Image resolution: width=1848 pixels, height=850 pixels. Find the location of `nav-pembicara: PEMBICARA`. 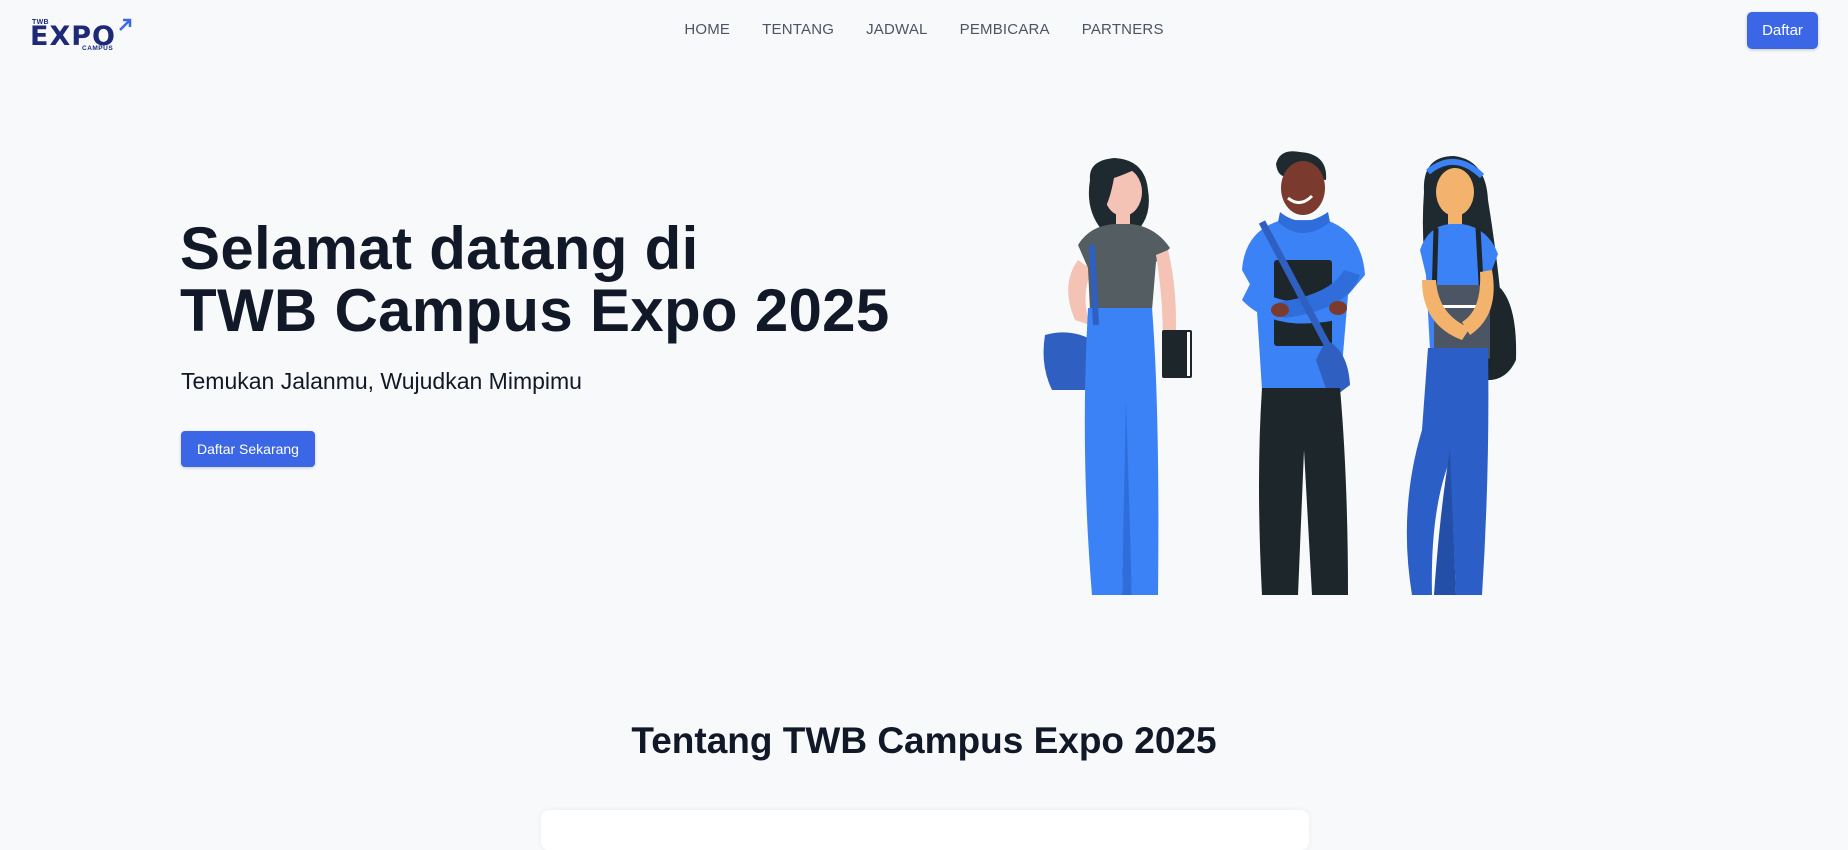

nav-pembicara: PEMBICARA is located at coordinates (1005, 29).